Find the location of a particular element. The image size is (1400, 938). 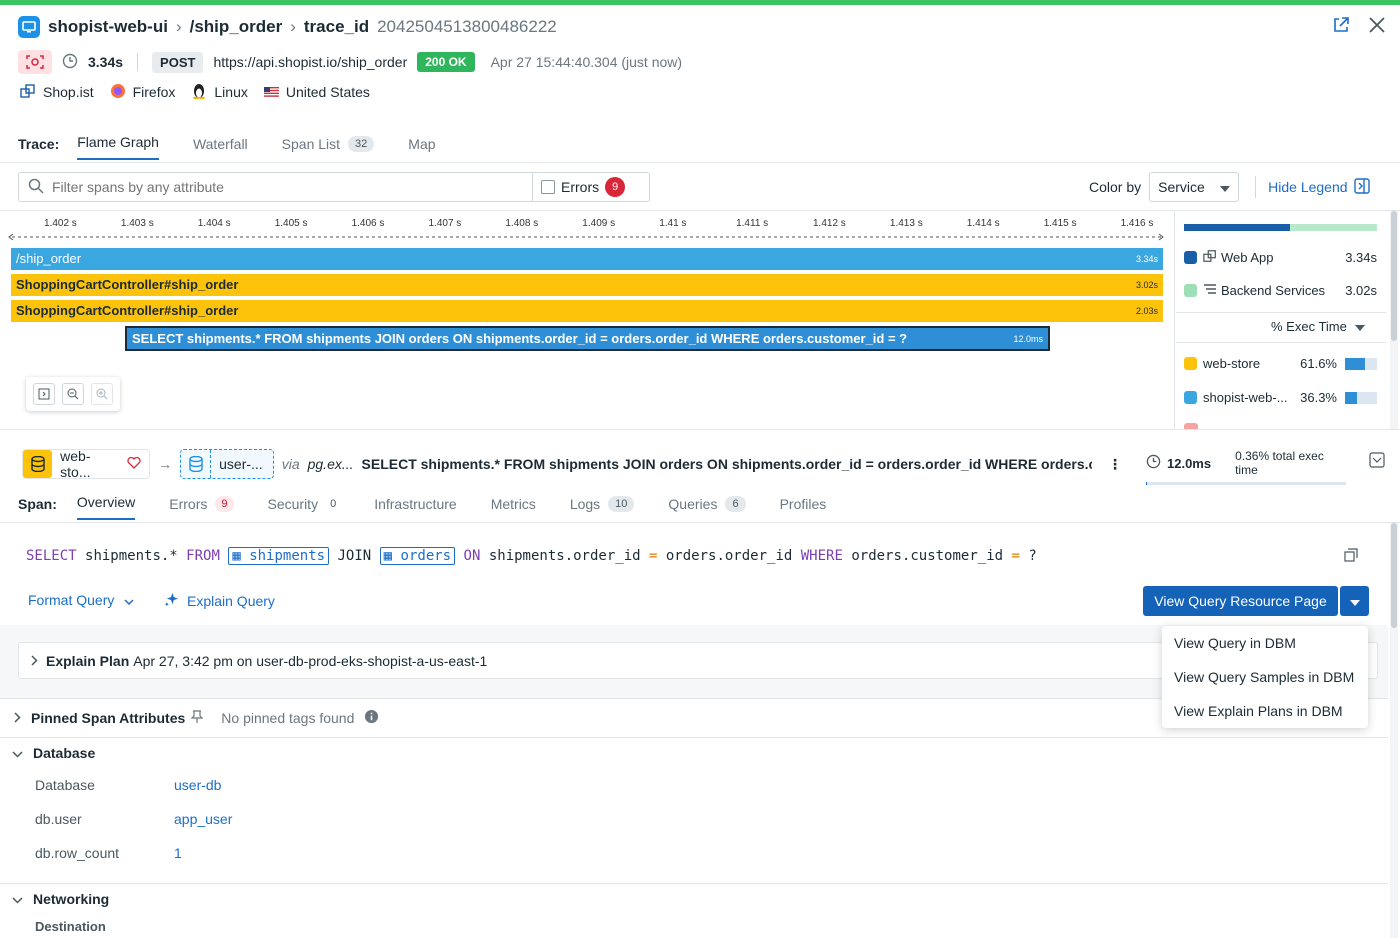

tab-flame-graph: Flame Graph is located at coordinates (118, 147).